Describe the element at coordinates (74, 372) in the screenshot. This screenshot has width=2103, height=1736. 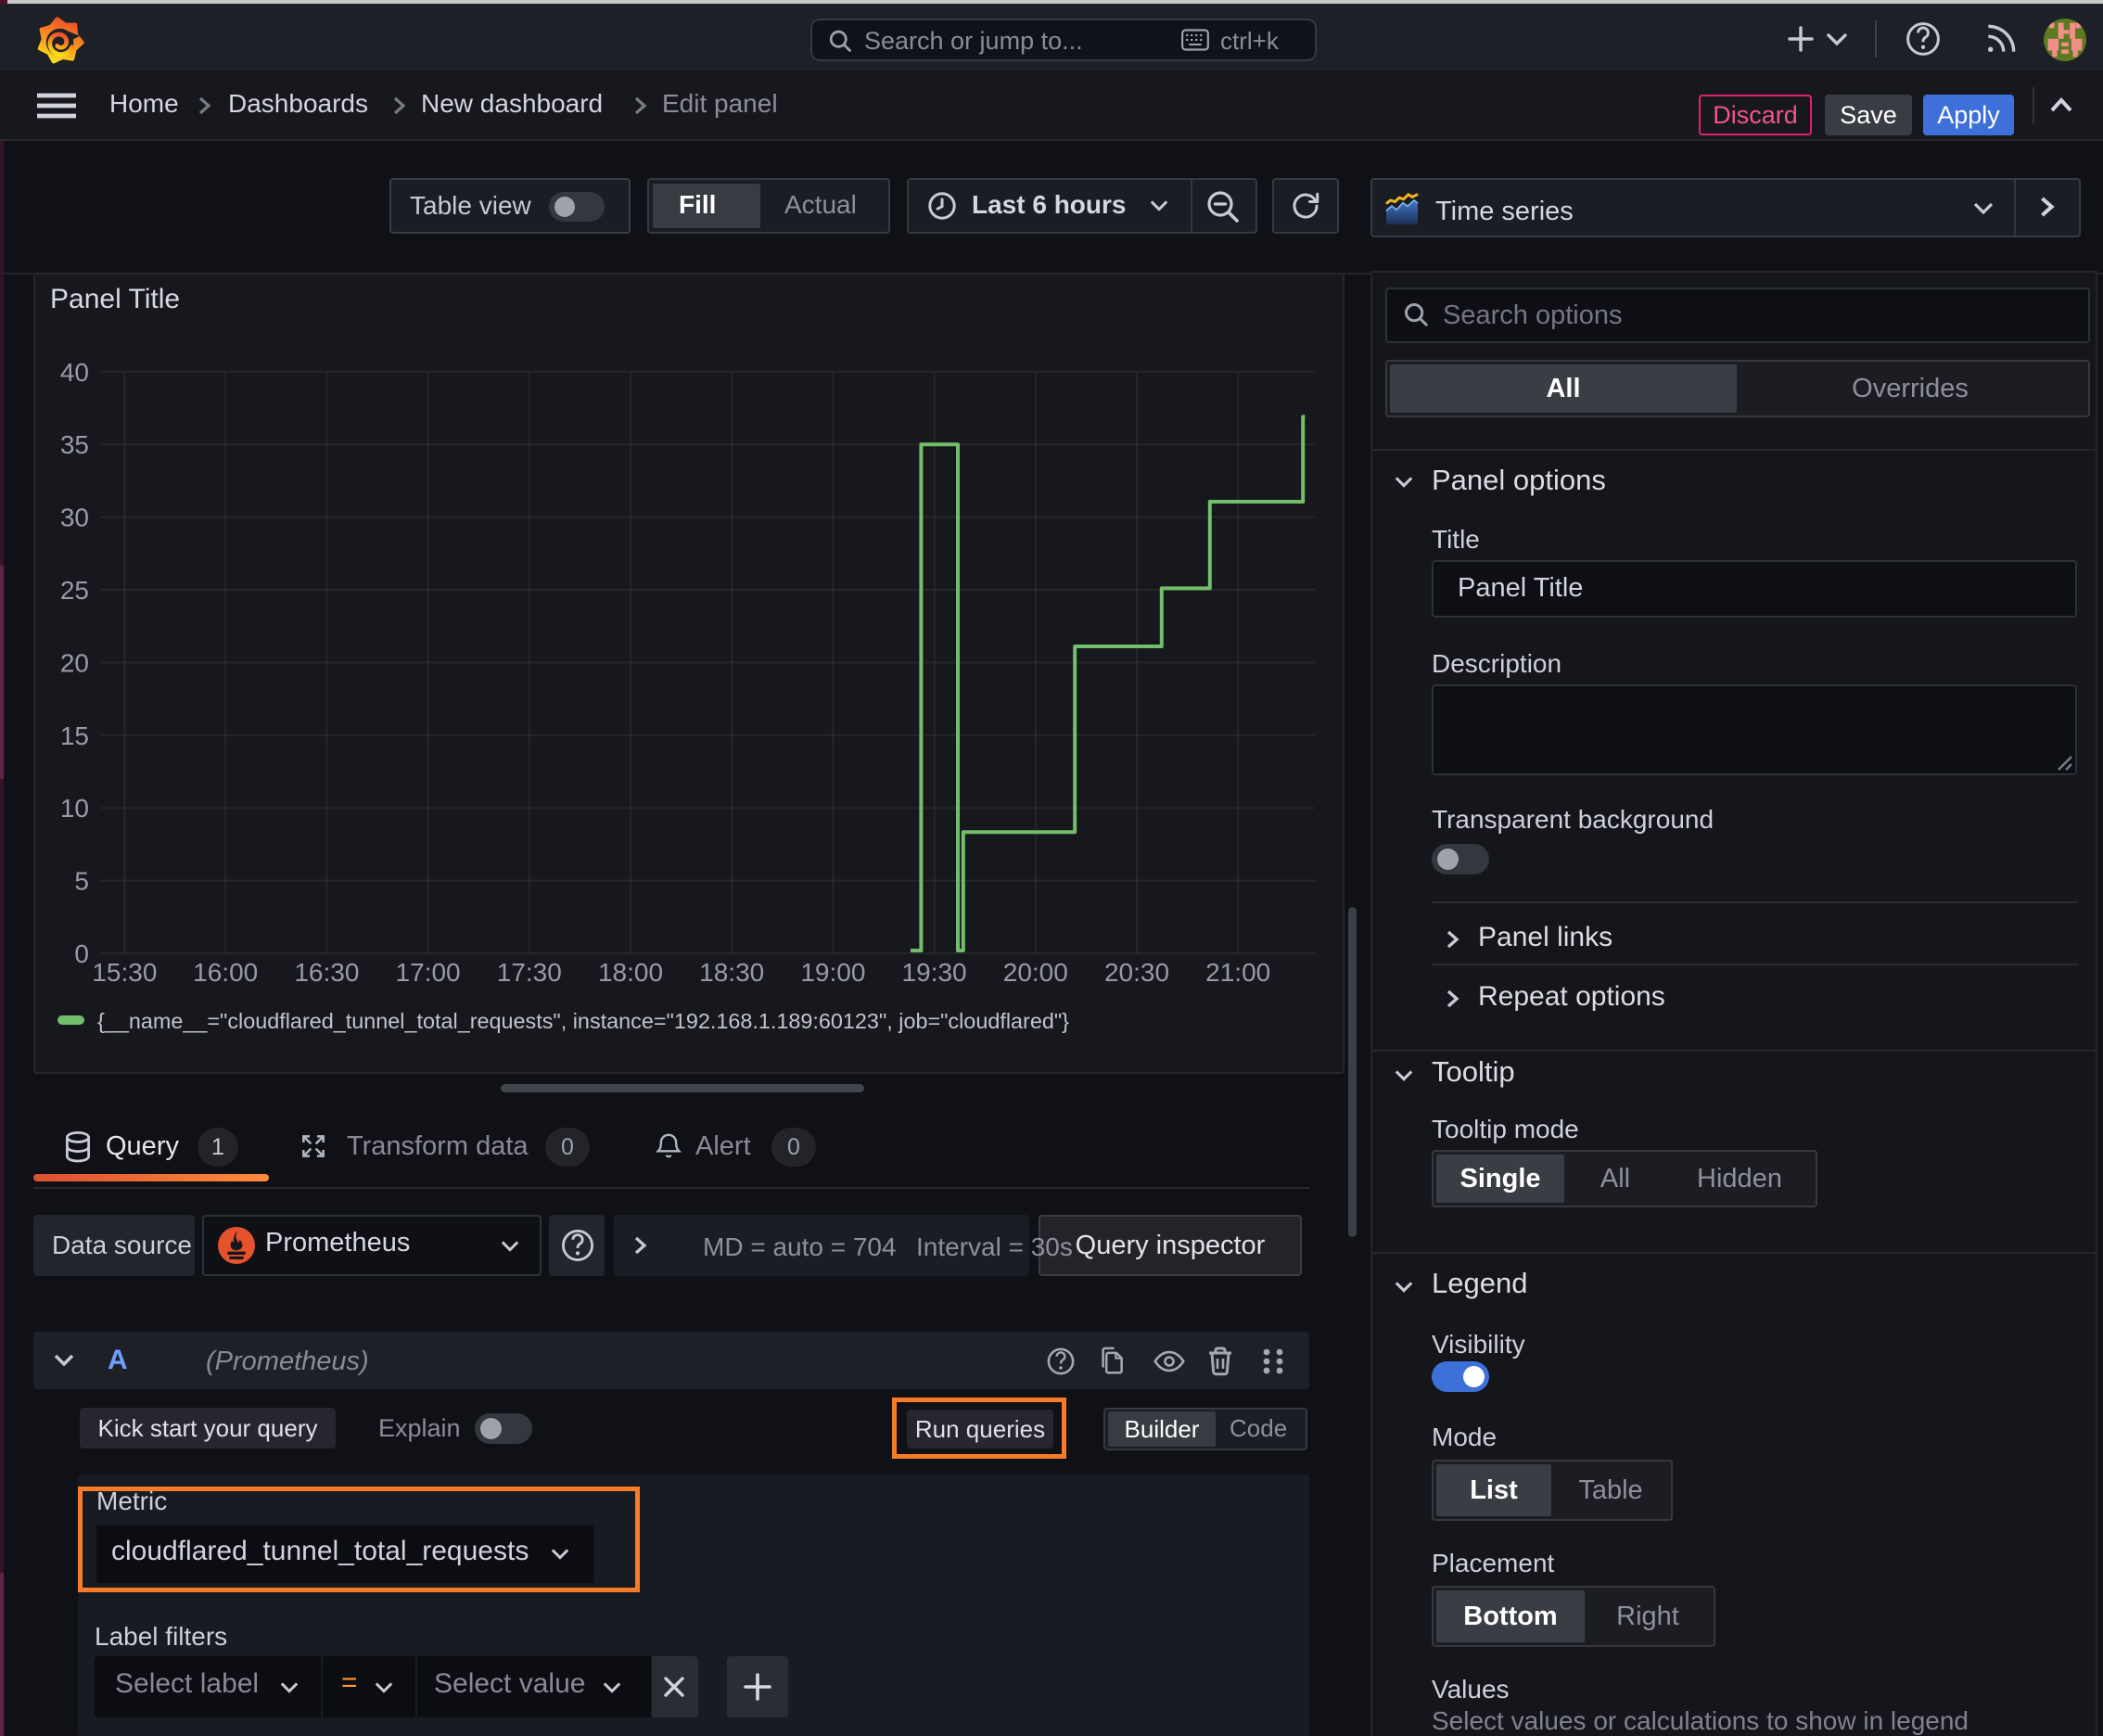
I see `svg-text: 40` at that location.